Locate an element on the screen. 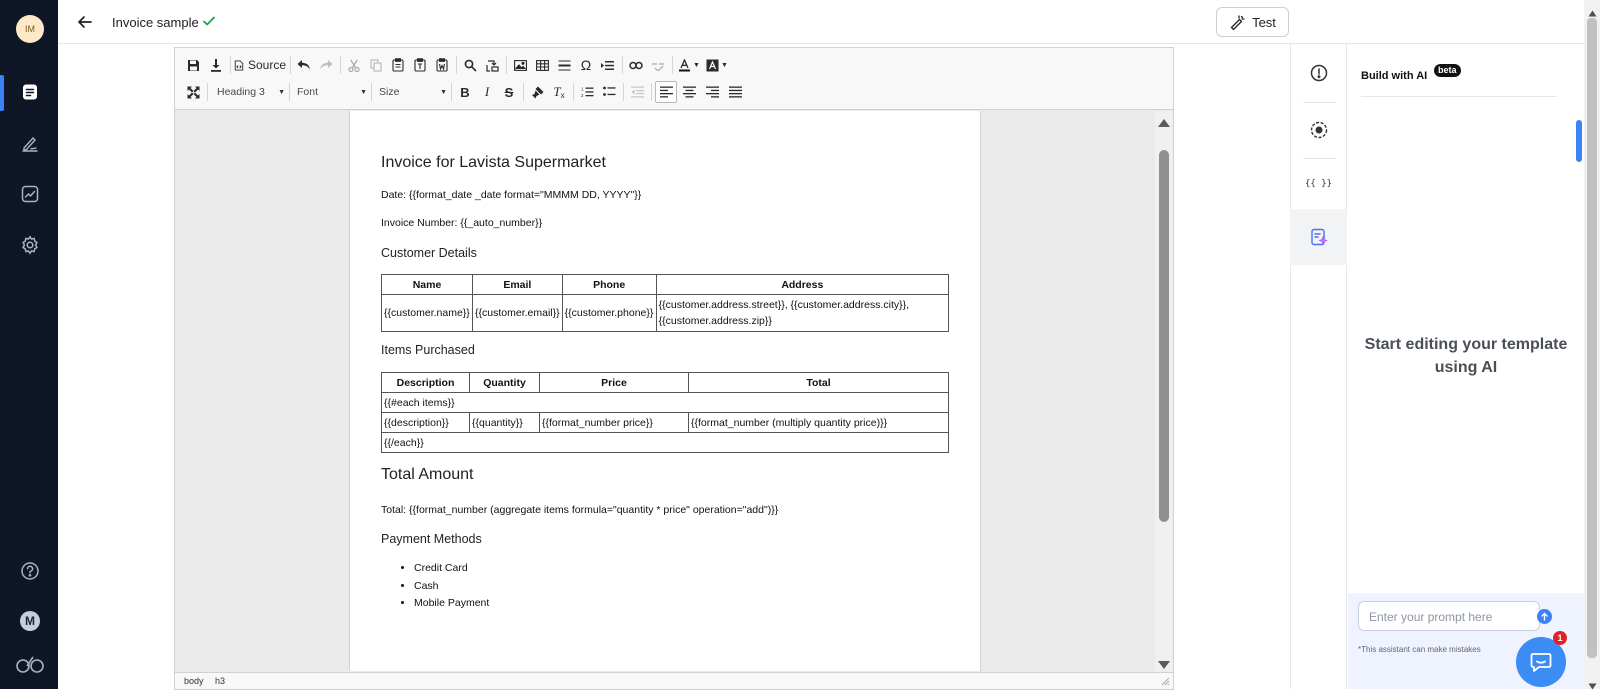 The width and height of the screenshot is (1600, 695). source-code-icon is located at coordinates (239, 65).